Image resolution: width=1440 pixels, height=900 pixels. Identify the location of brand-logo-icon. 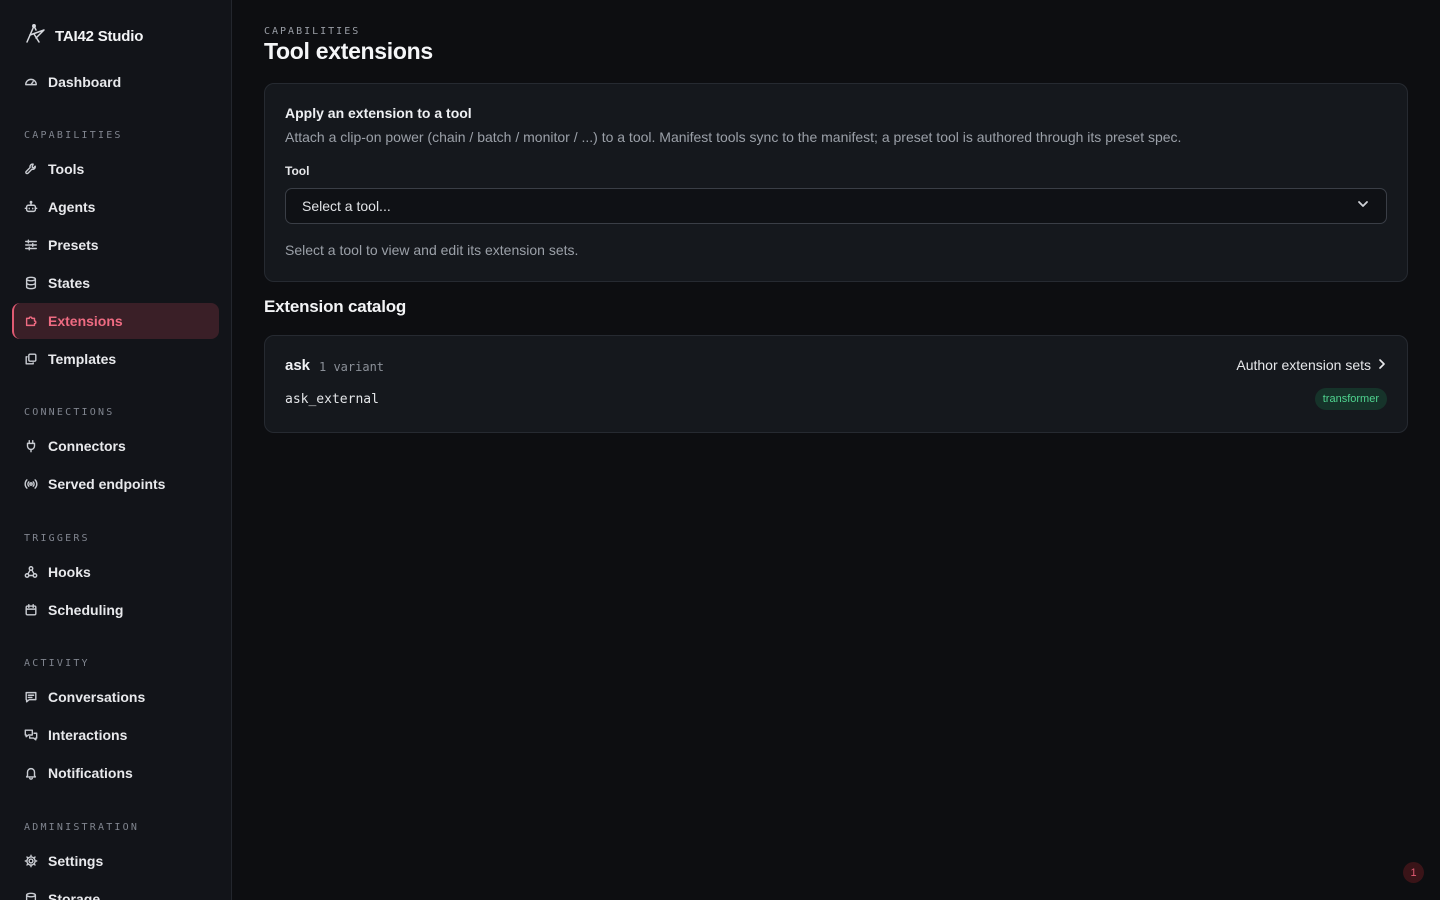
(35, 36).